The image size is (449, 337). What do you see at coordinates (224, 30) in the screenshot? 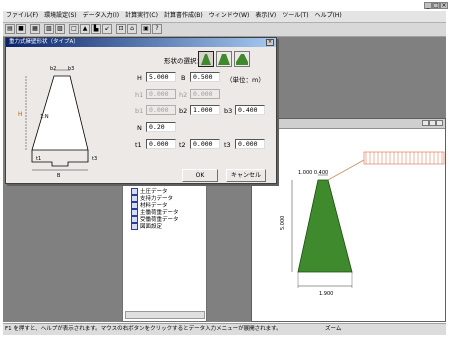
I see `toolbar: ▤ ■ ▦ ▧ ▨ □ ▲ ▙ ↙ ⊡ ⌂ ▣ ?` at bounding box center [224, 30].